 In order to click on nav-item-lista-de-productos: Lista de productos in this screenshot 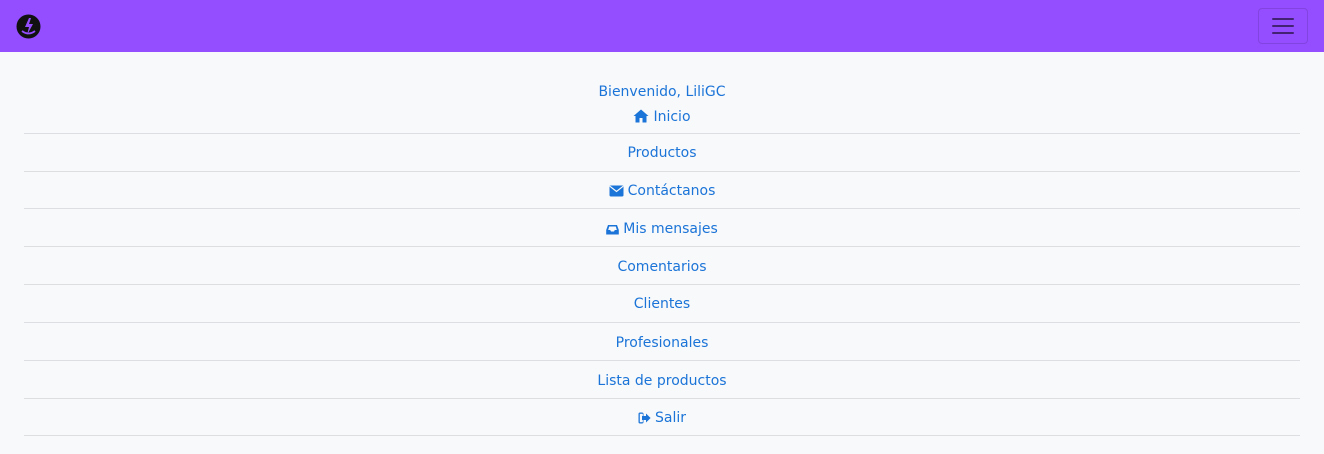, I will do `click(662, 380)`.